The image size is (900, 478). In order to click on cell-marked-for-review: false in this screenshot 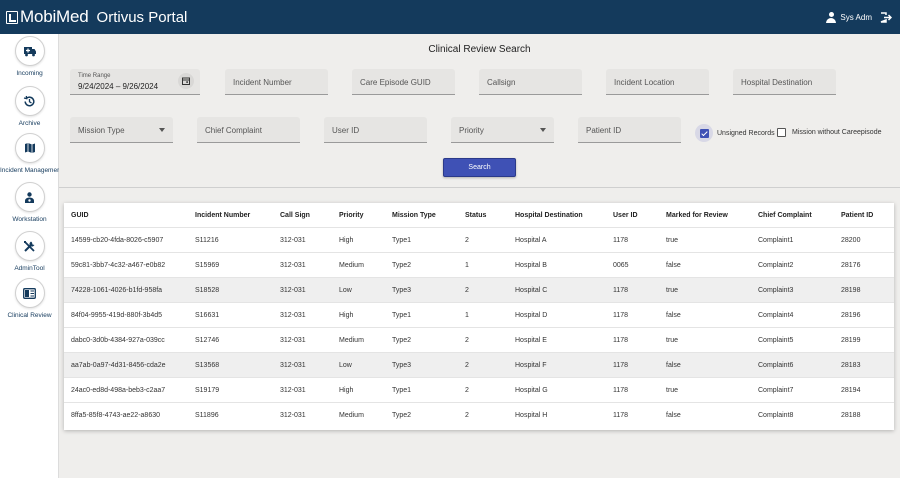, I will do `click(673, 315)`.